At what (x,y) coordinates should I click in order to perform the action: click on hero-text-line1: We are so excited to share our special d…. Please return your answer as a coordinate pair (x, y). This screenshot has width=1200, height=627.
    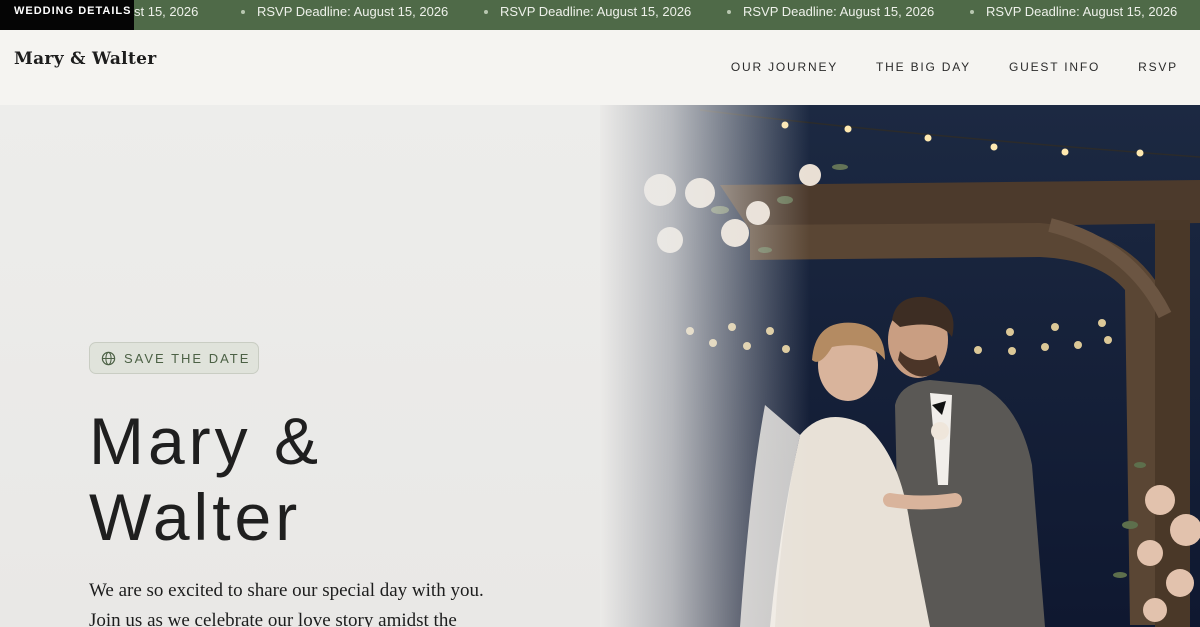
    Looking at the image, I should click on (286, 590).